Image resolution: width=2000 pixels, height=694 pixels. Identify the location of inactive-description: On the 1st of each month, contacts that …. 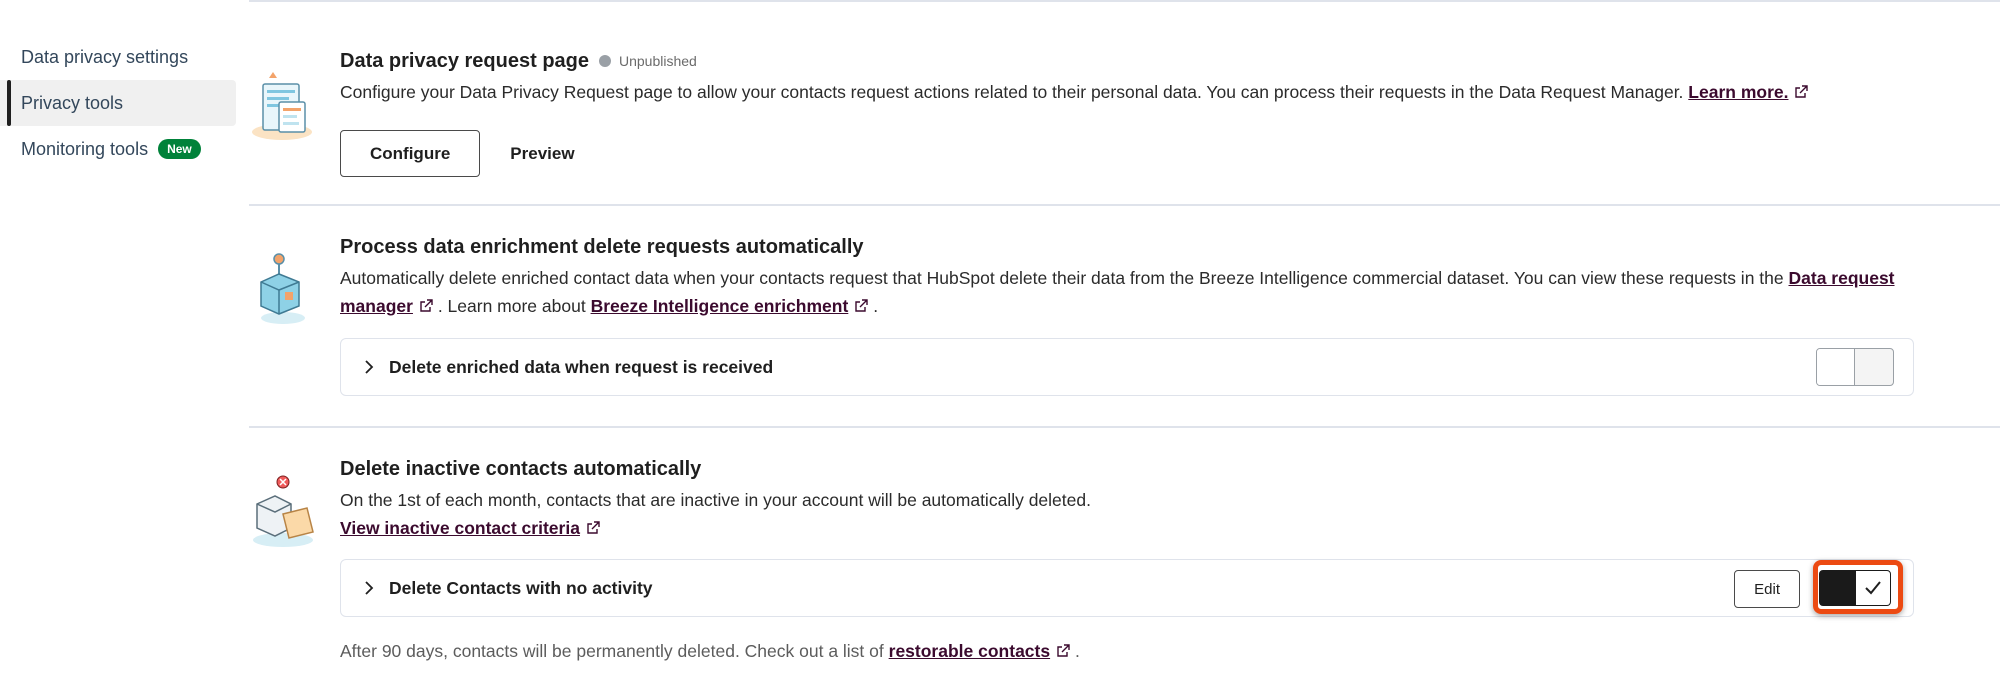
(1127, 514).